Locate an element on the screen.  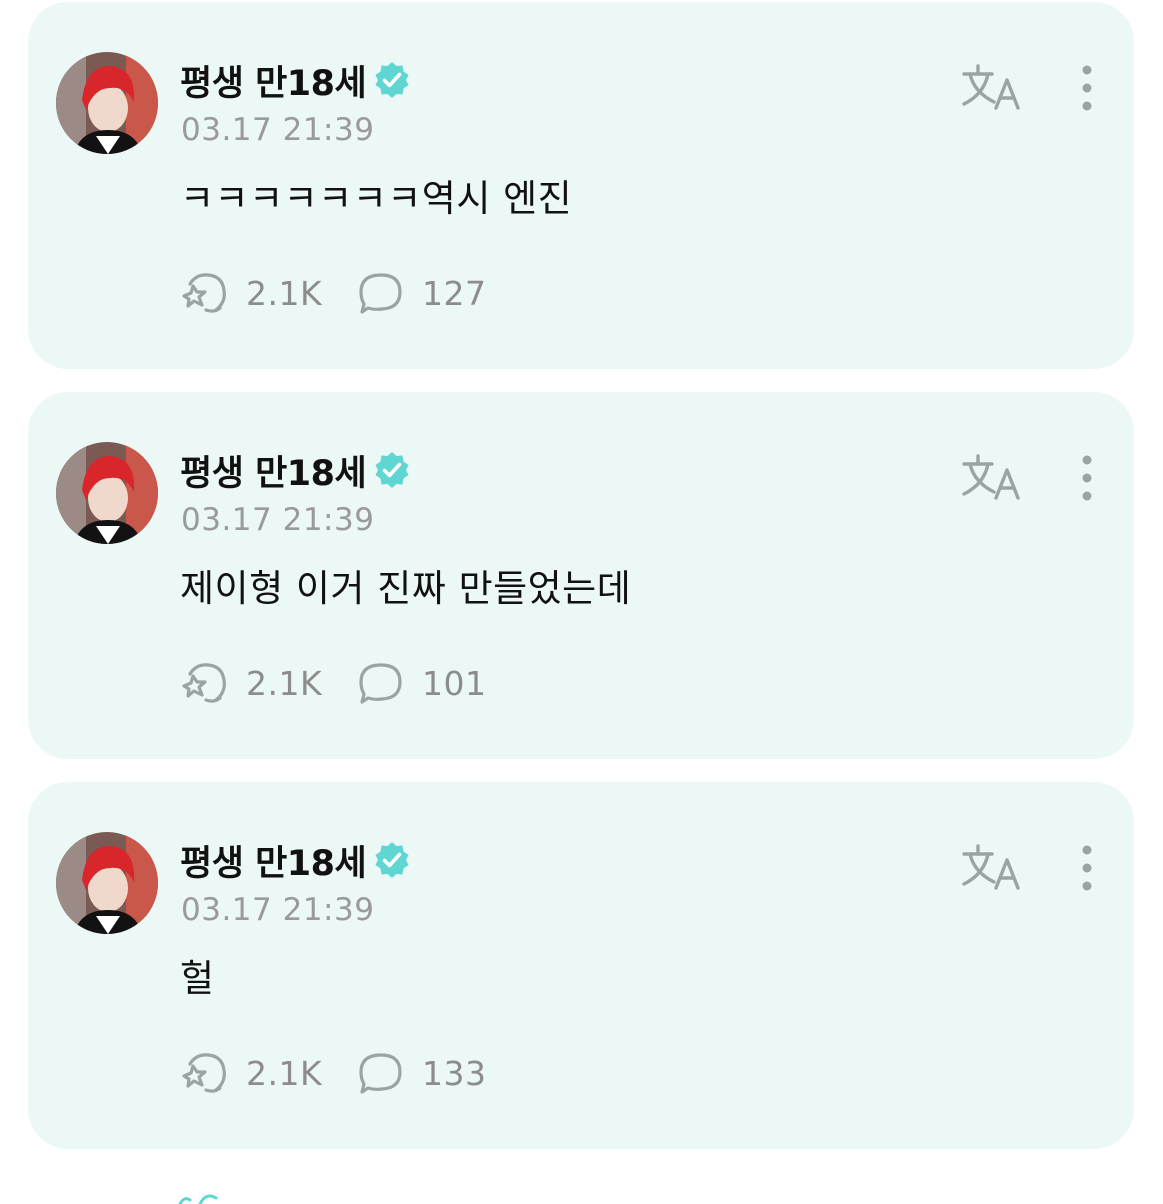
comment-count: 101 is located at coordinates (454, 683).